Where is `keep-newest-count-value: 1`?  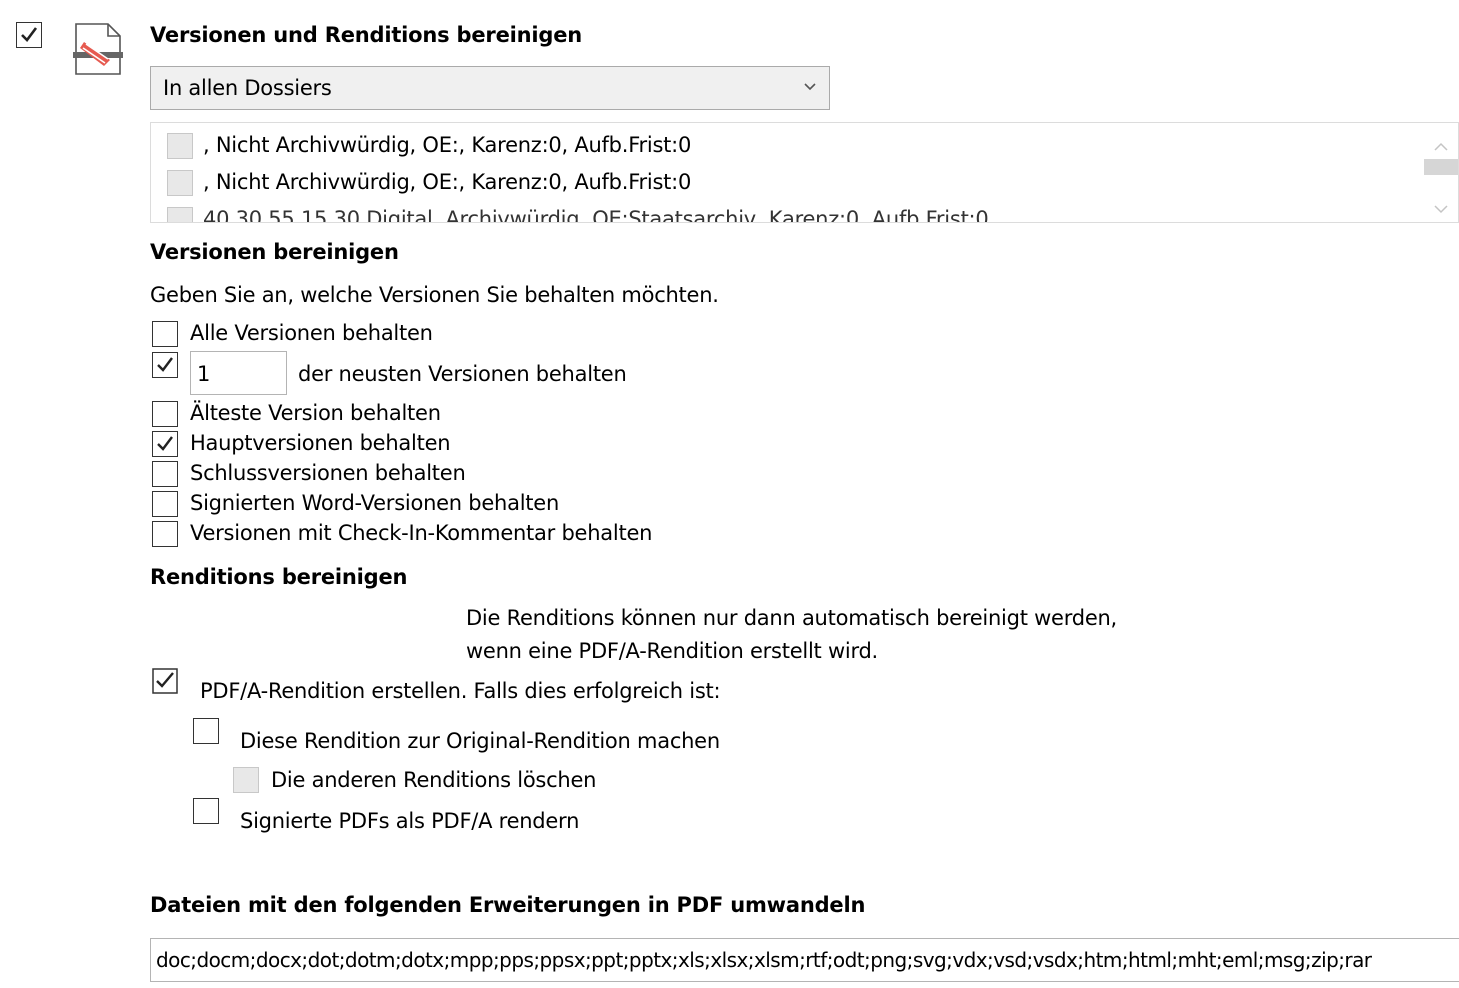
keep-newest-count-value: 1 is located at coordinates (204, 374).